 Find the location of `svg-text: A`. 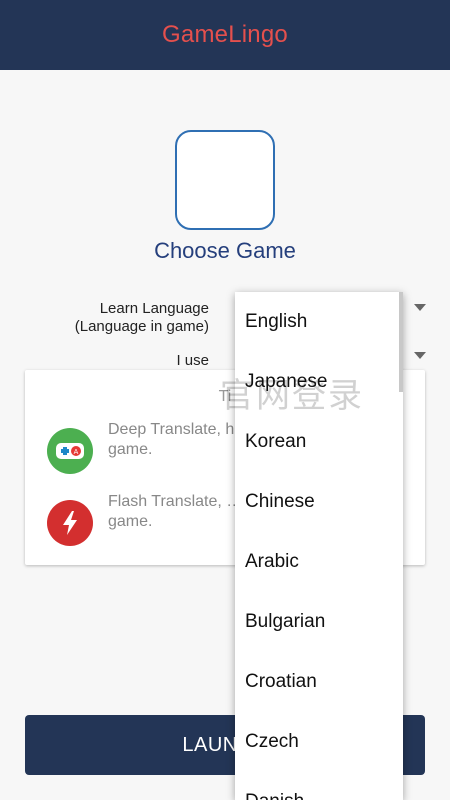

svg-text: A is located at coordinates (76, 452).